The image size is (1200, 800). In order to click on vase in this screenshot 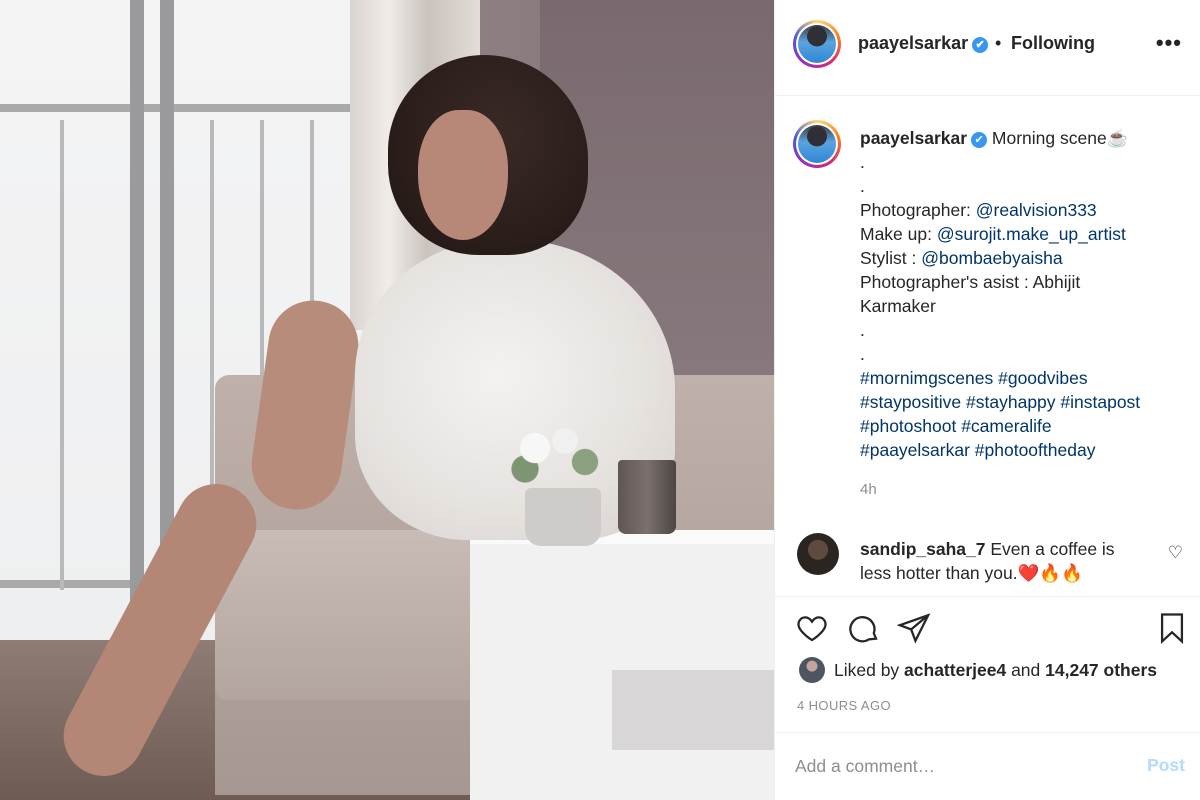, I will do `click(563, 517)`.